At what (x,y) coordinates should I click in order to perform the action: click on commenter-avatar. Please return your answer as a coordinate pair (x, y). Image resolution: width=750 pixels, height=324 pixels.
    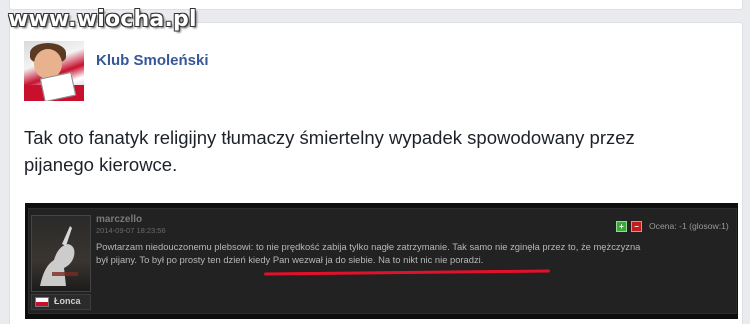
    Looking at the image, I should click on (61, 253).